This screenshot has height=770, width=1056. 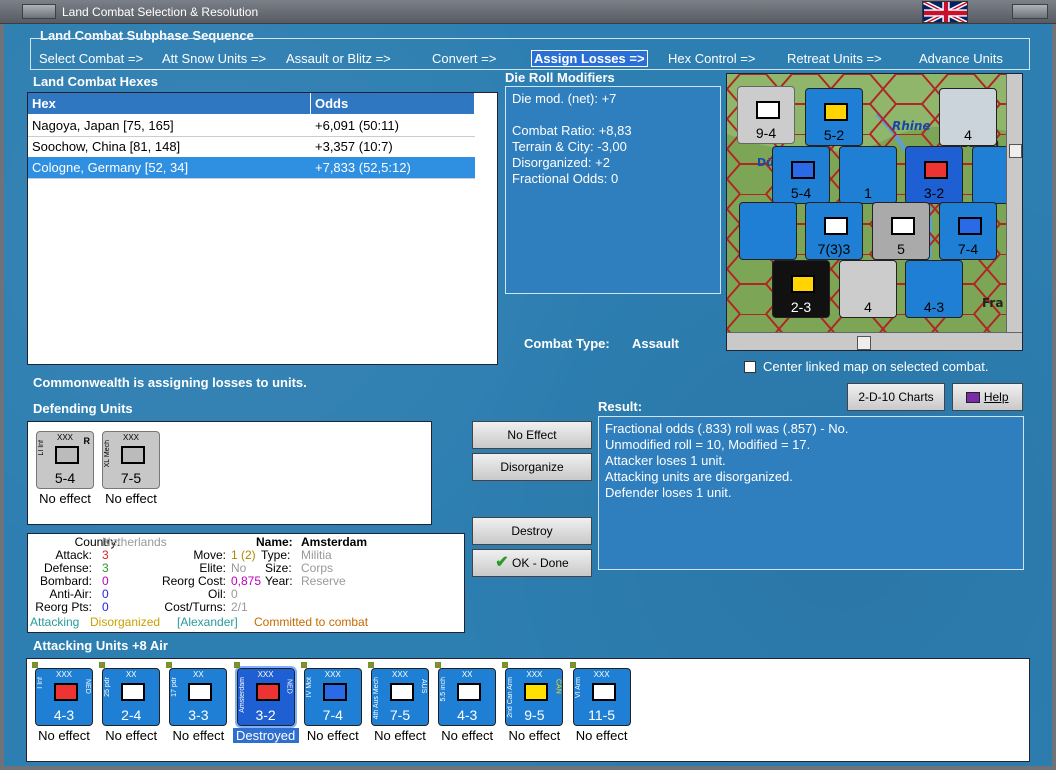 What do you see at coordinates (131, 715) in the screenshot?
I see `unit-value: 2-4` at bounding box center [131, 715].